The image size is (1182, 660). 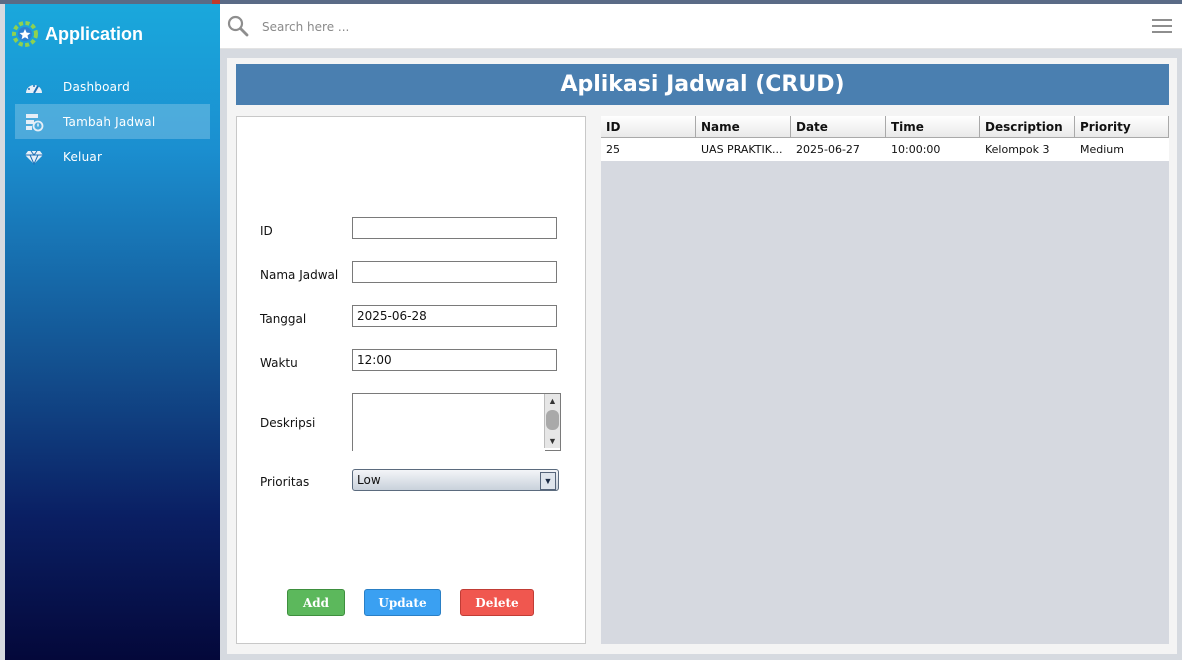 I want to click on id-label: ID, so click(x=266, y=231).